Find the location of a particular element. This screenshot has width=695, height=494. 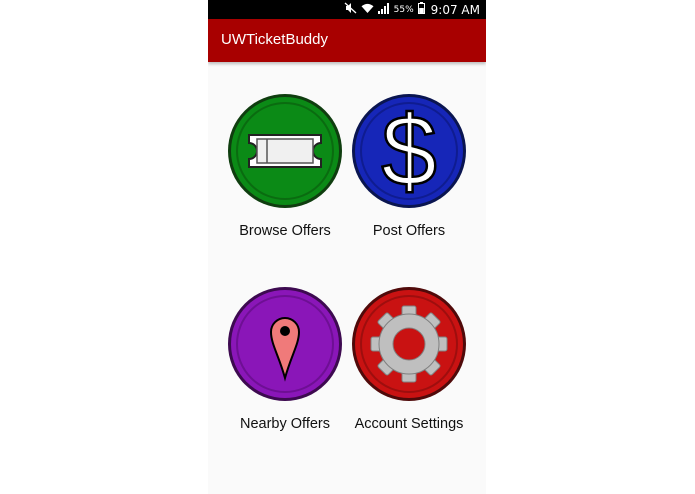

nearby-offers-label: Nearby Offers is located at coordinates (285, 424).